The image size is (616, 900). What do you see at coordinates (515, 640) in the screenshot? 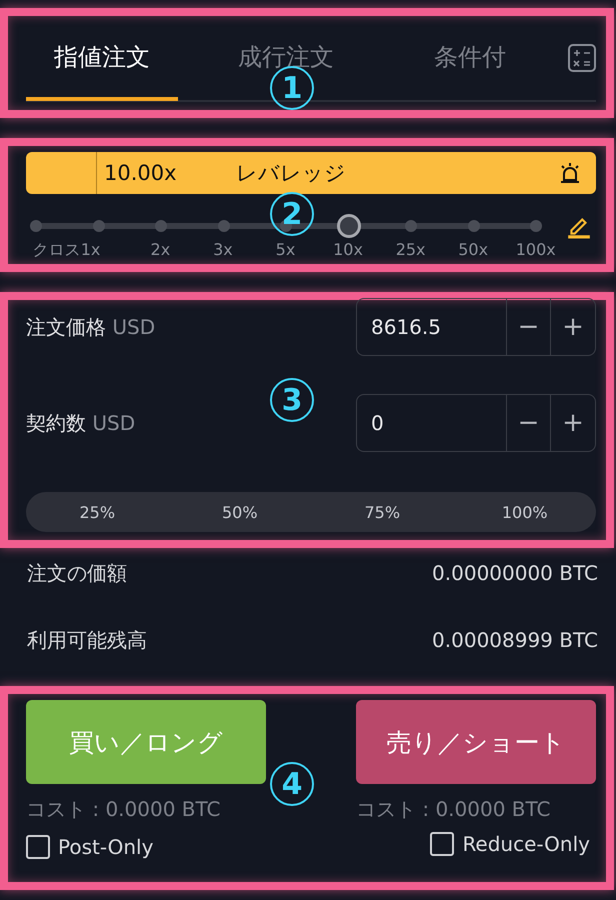
I see `summary-value: 0.00008999 BTC` at bounding box center [515, 640].